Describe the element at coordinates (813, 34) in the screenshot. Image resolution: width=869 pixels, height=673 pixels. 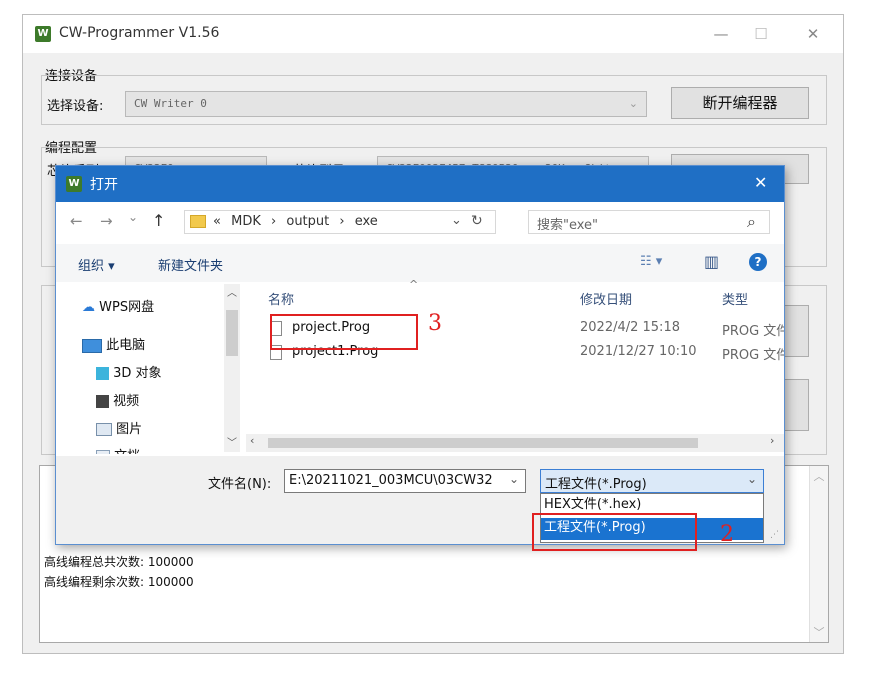
I see `close-button: ✕` at that location.